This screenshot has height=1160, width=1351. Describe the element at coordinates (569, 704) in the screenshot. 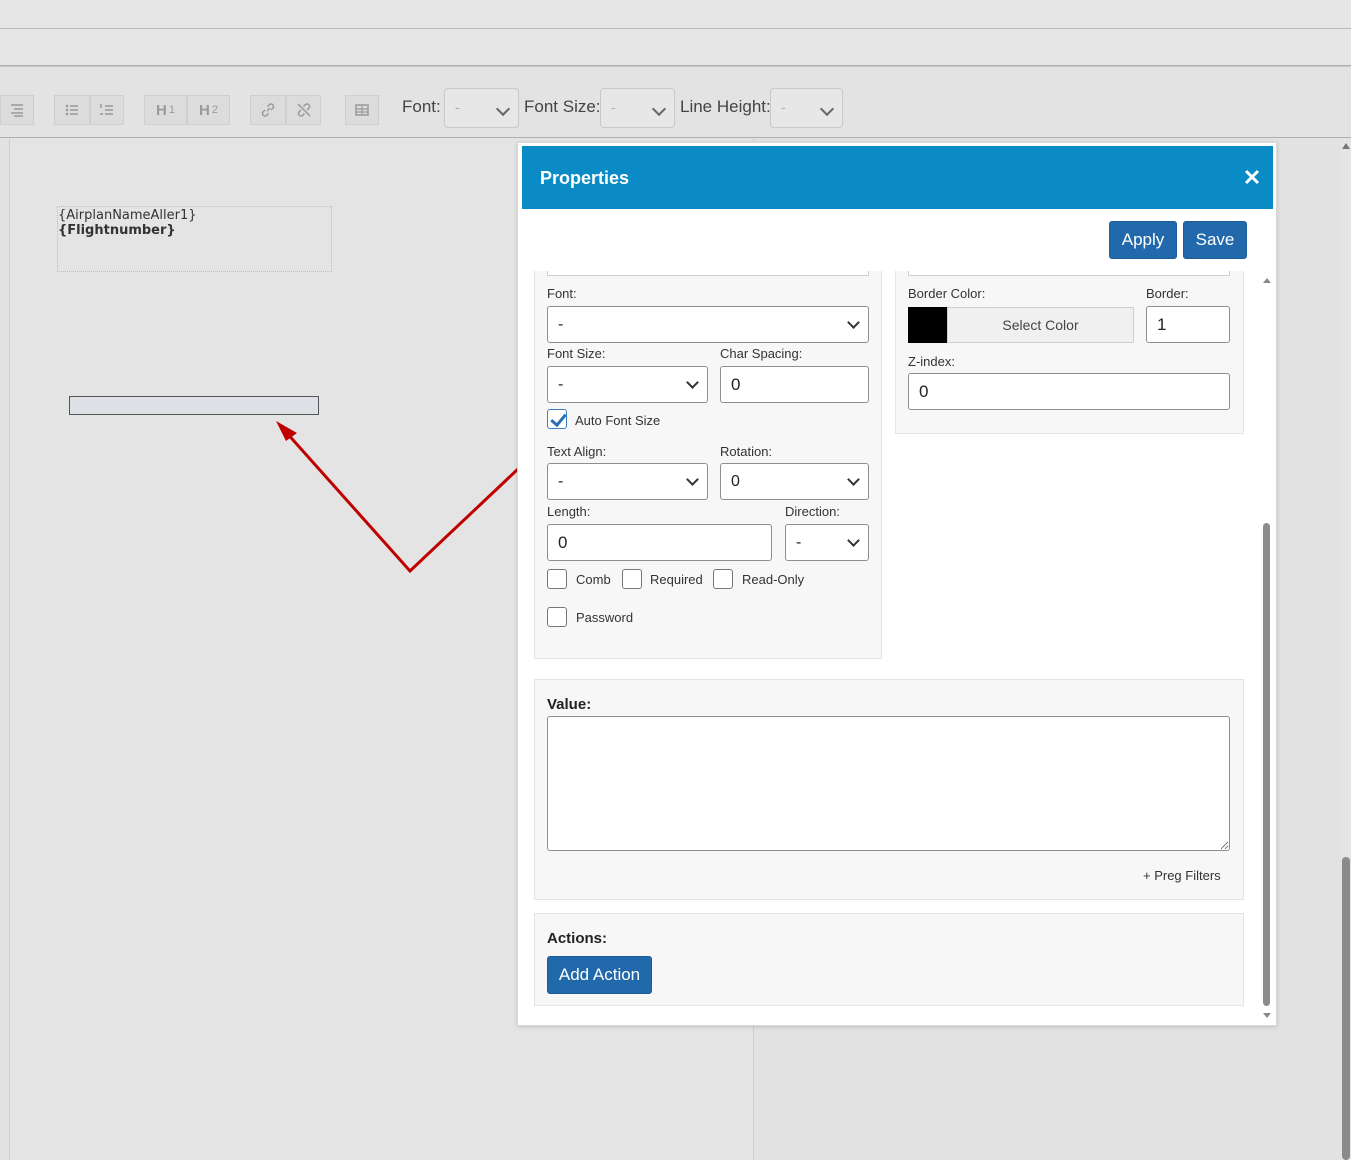

I see `value-label: Value:` at that location.